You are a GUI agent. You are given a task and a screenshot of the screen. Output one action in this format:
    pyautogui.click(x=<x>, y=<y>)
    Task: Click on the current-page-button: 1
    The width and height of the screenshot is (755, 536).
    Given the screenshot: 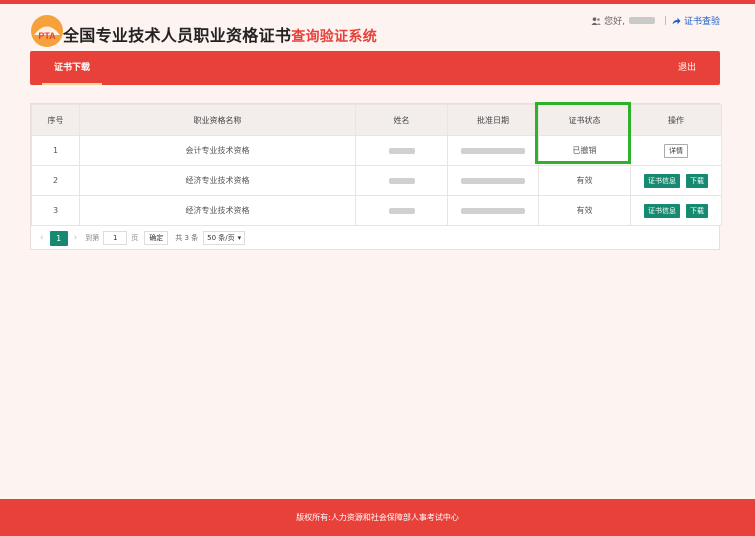 What is the action you would take?
    pyautogui.click(x=58, y=238)
    